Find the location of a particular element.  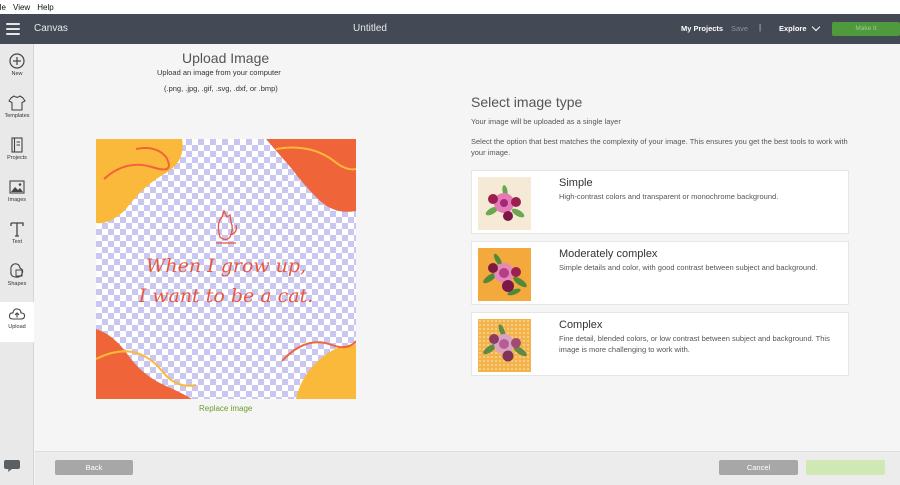

tool-label: New is located at coordinates (17, 74).